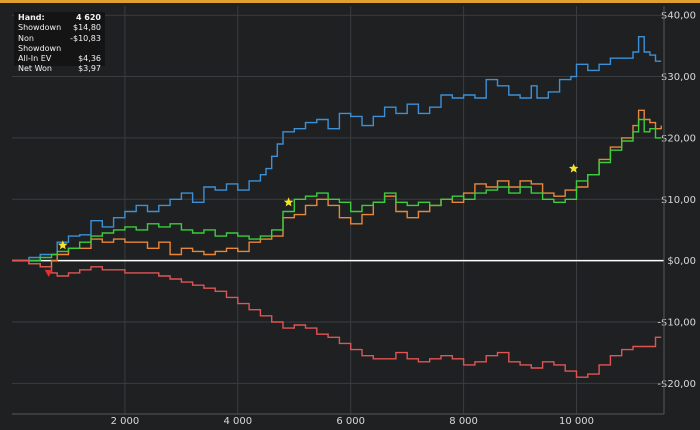 This screenshot has height=430, width=700. I want to click on stats-row-showdown: Showdown $14,80, so click(59, 28).